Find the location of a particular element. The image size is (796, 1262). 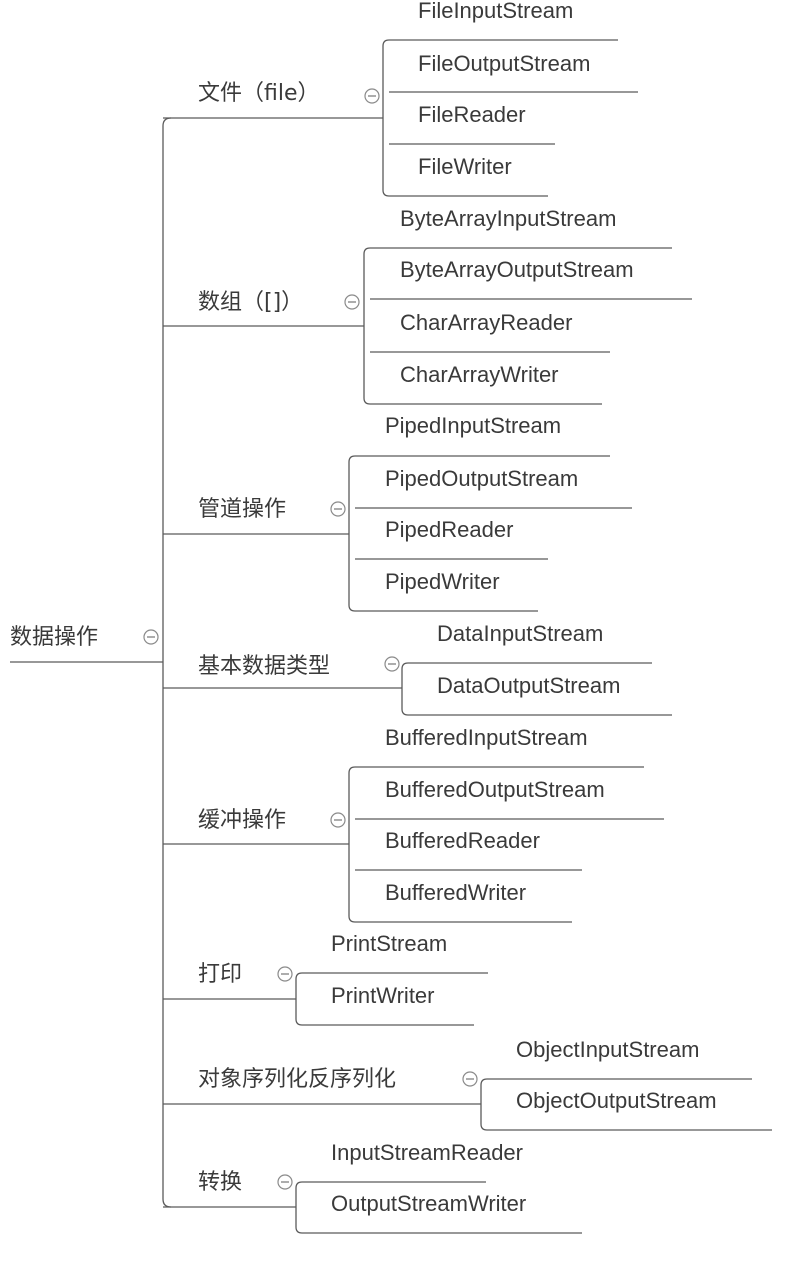

branch-label: 对象序列化反序列化 is located at coordinates (297, 1079).